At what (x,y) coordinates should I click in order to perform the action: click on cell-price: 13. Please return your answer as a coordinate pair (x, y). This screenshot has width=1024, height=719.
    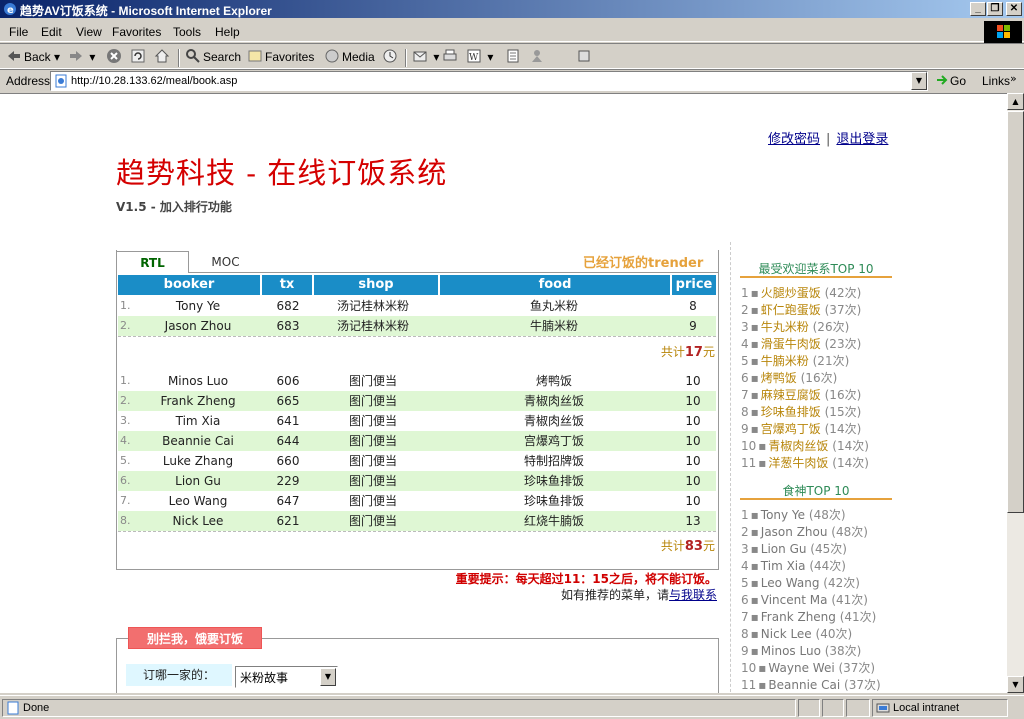
    Looking at the image, I should click on (693, 521).